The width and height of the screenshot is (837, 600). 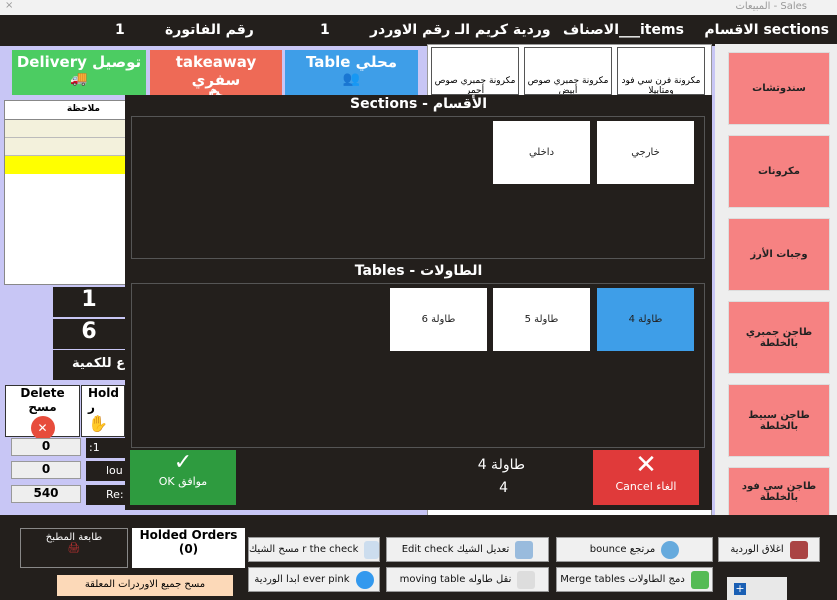 I want to click on x-icon: ✕, so click(x=646, y=465).